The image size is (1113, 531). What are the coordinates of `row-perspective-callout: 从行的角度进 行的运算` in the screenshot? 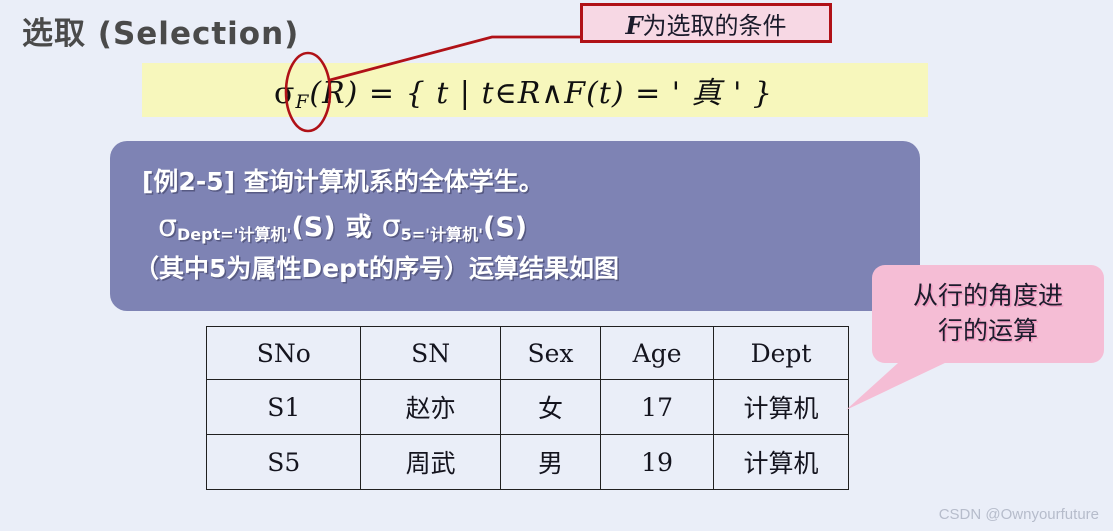 It's located at (988, 314).